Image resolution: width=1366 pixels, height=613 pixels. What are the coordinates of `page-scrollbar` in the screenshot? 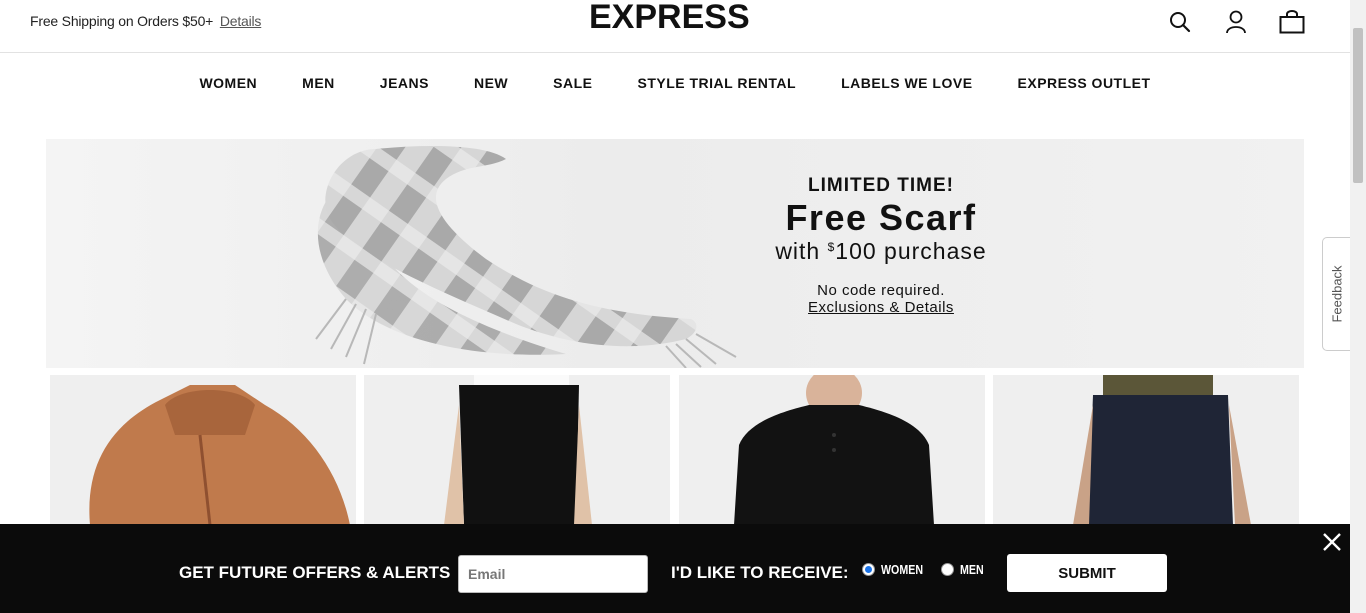 It's located at (1358, 306).